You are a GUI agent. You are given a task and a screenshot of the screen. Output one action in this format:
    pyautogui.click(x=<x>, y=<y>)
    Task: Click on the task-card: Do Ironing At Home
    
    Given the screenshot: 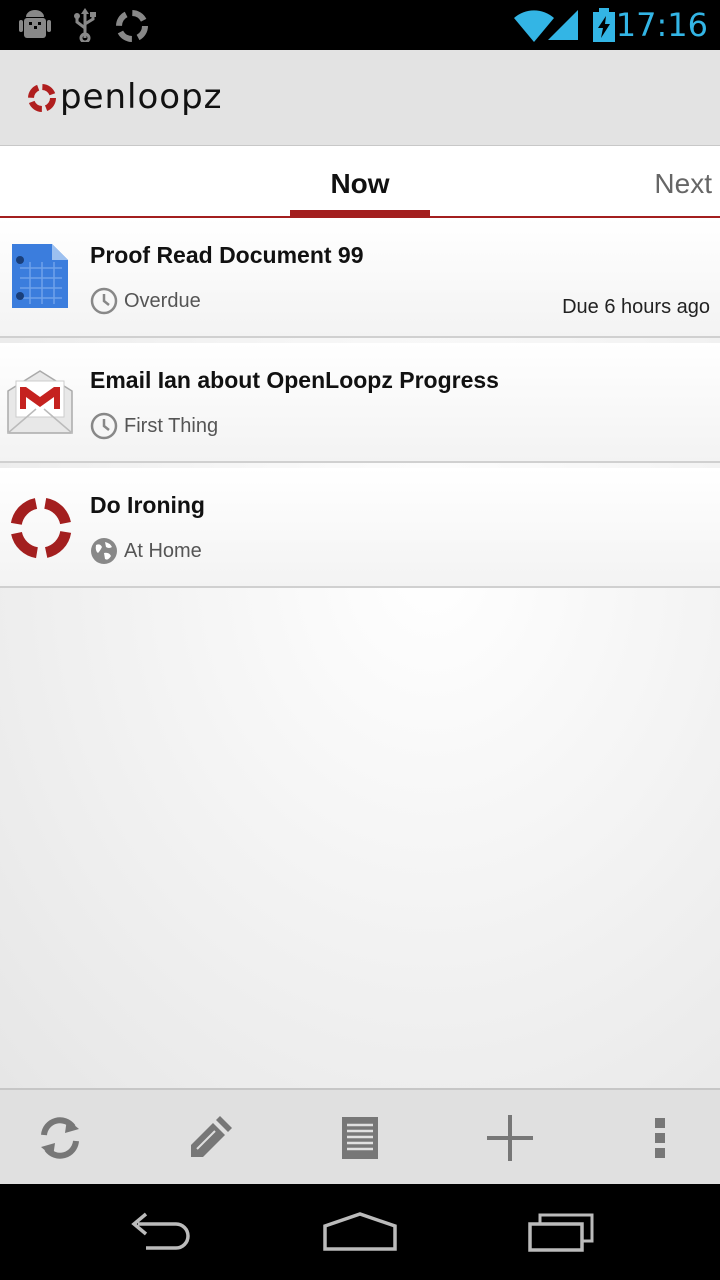 What is the action you would take?
    pyautogui.click(x=360, y=528)
    